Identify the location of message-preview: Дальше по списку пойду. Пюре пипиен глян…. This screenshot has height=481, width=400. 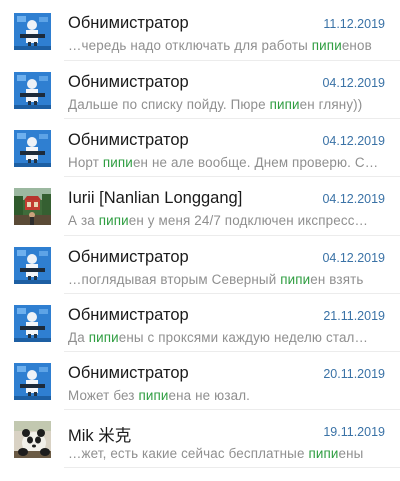
(228, 104).